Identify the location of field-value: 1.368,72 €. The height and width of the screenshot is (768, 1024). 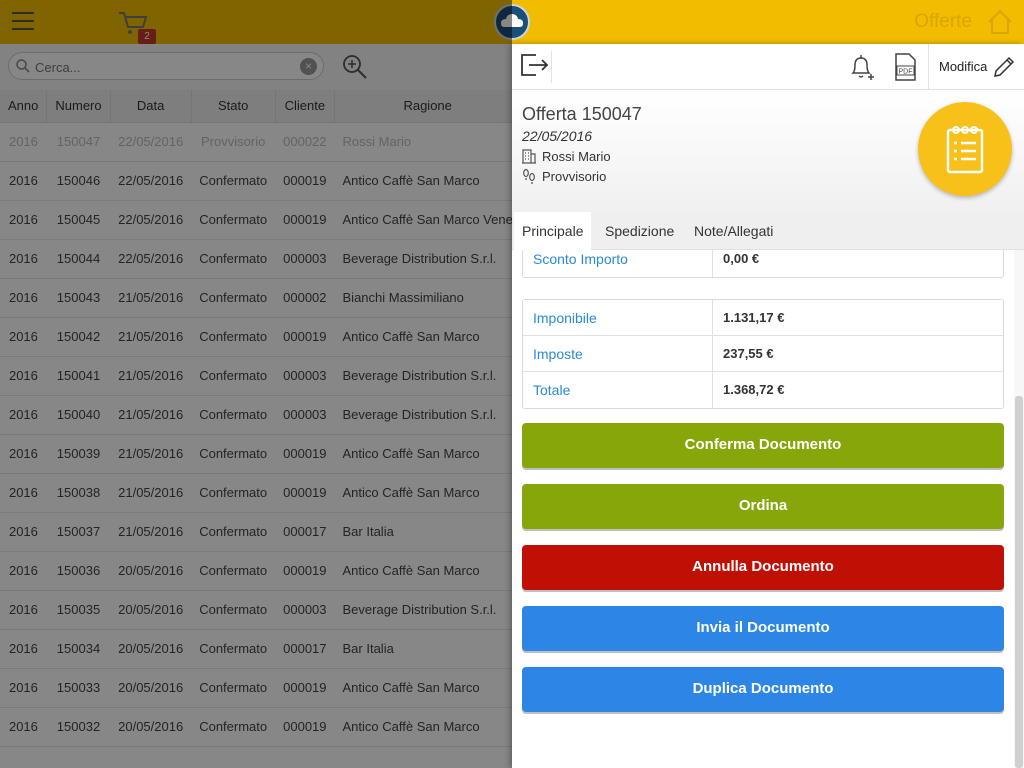
(754, 389).